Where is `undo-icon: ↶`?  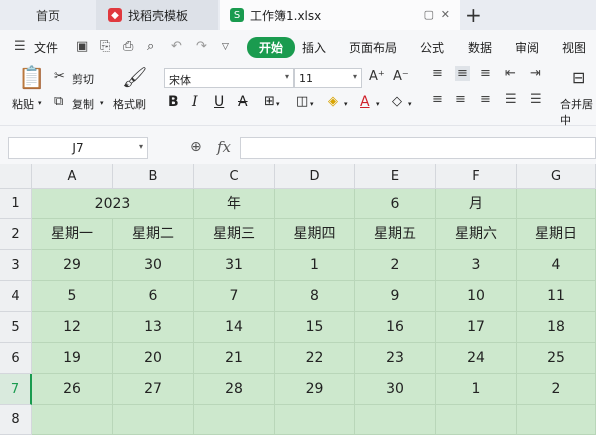 undo-icon: ↶ is located at coordinates (176, 46).